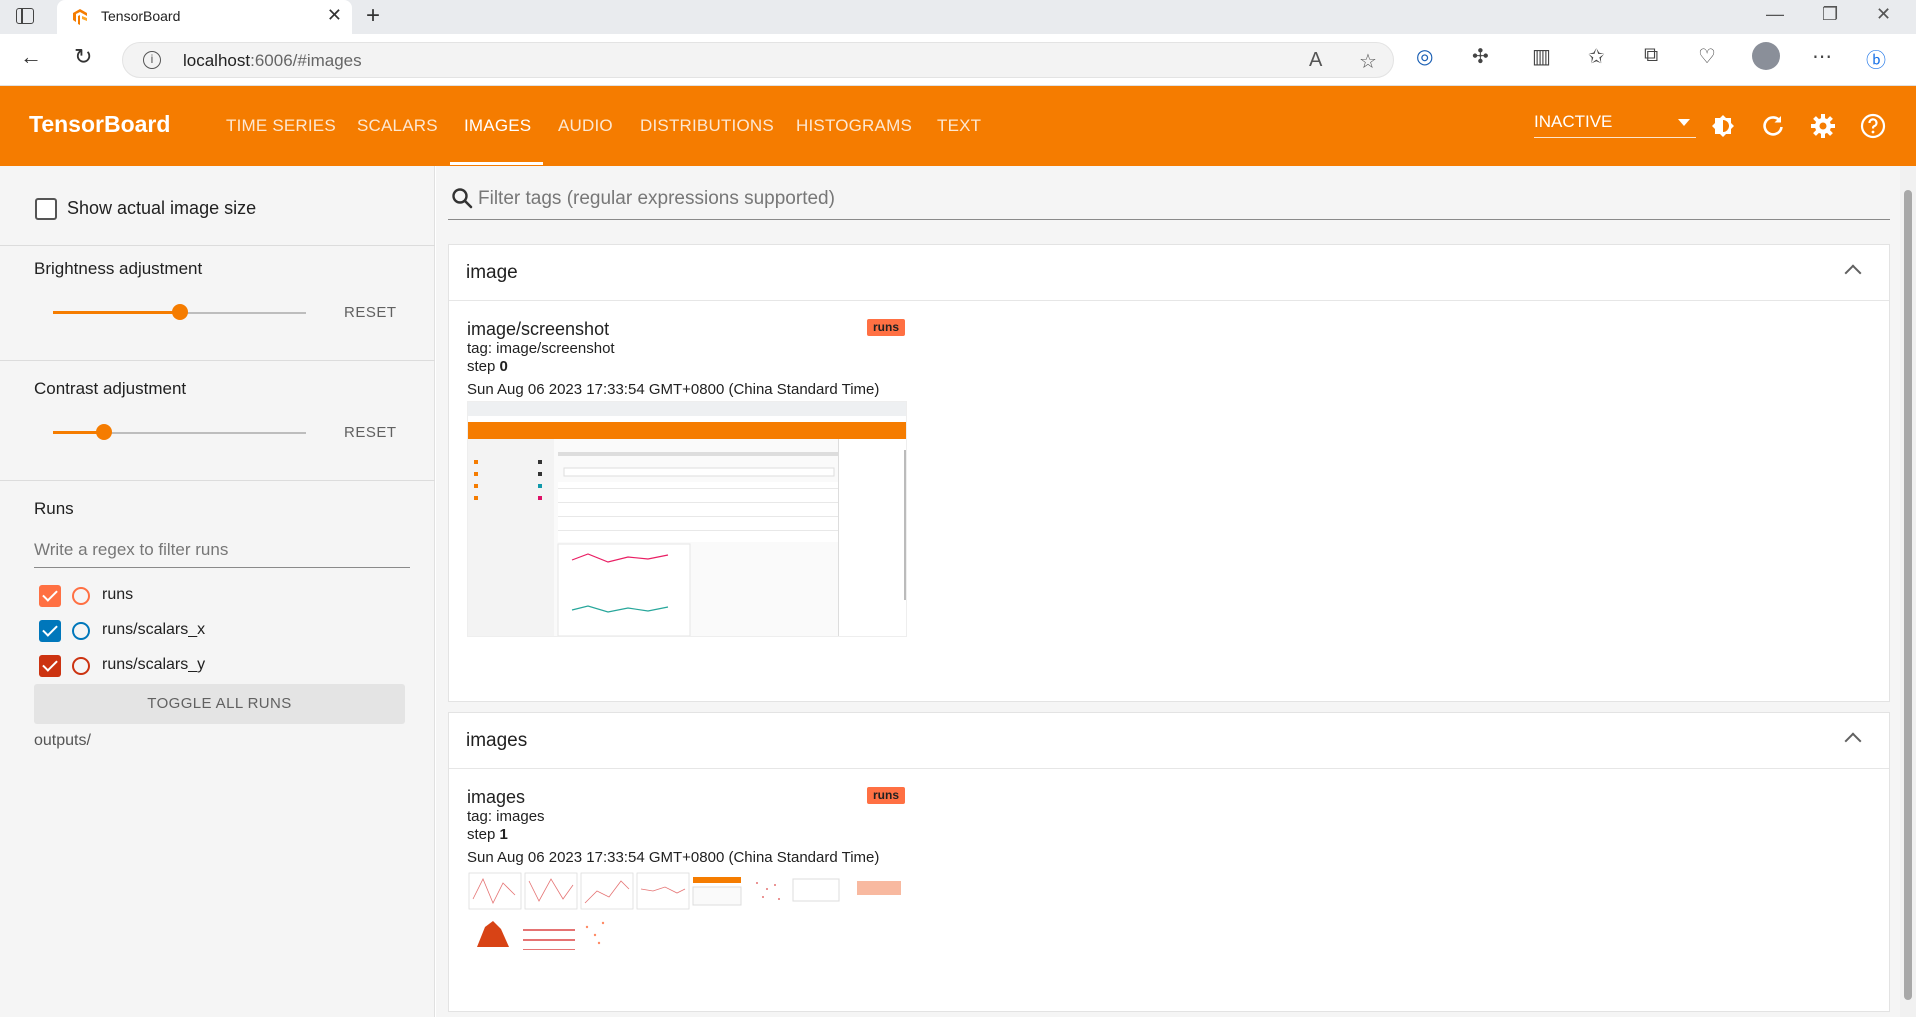 This screenshot has width=1916, height=1017. What do you see at coordinates (1723, 126) in the screenshot?
I see `dark-mode-icon` at bounding box center [1723, 126].